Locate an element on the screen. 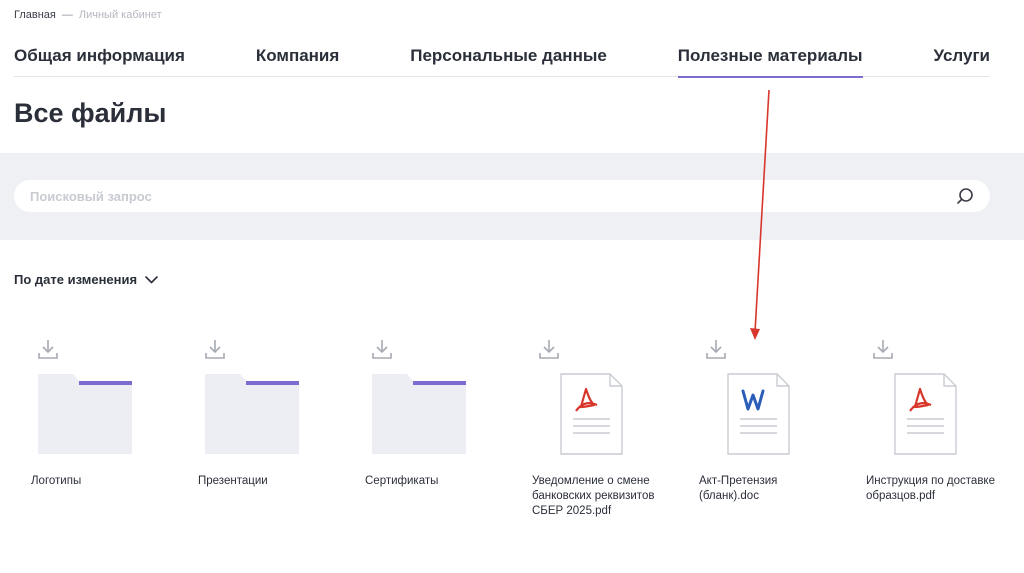  tab-company: Компания is located at coordinates (297, 58).